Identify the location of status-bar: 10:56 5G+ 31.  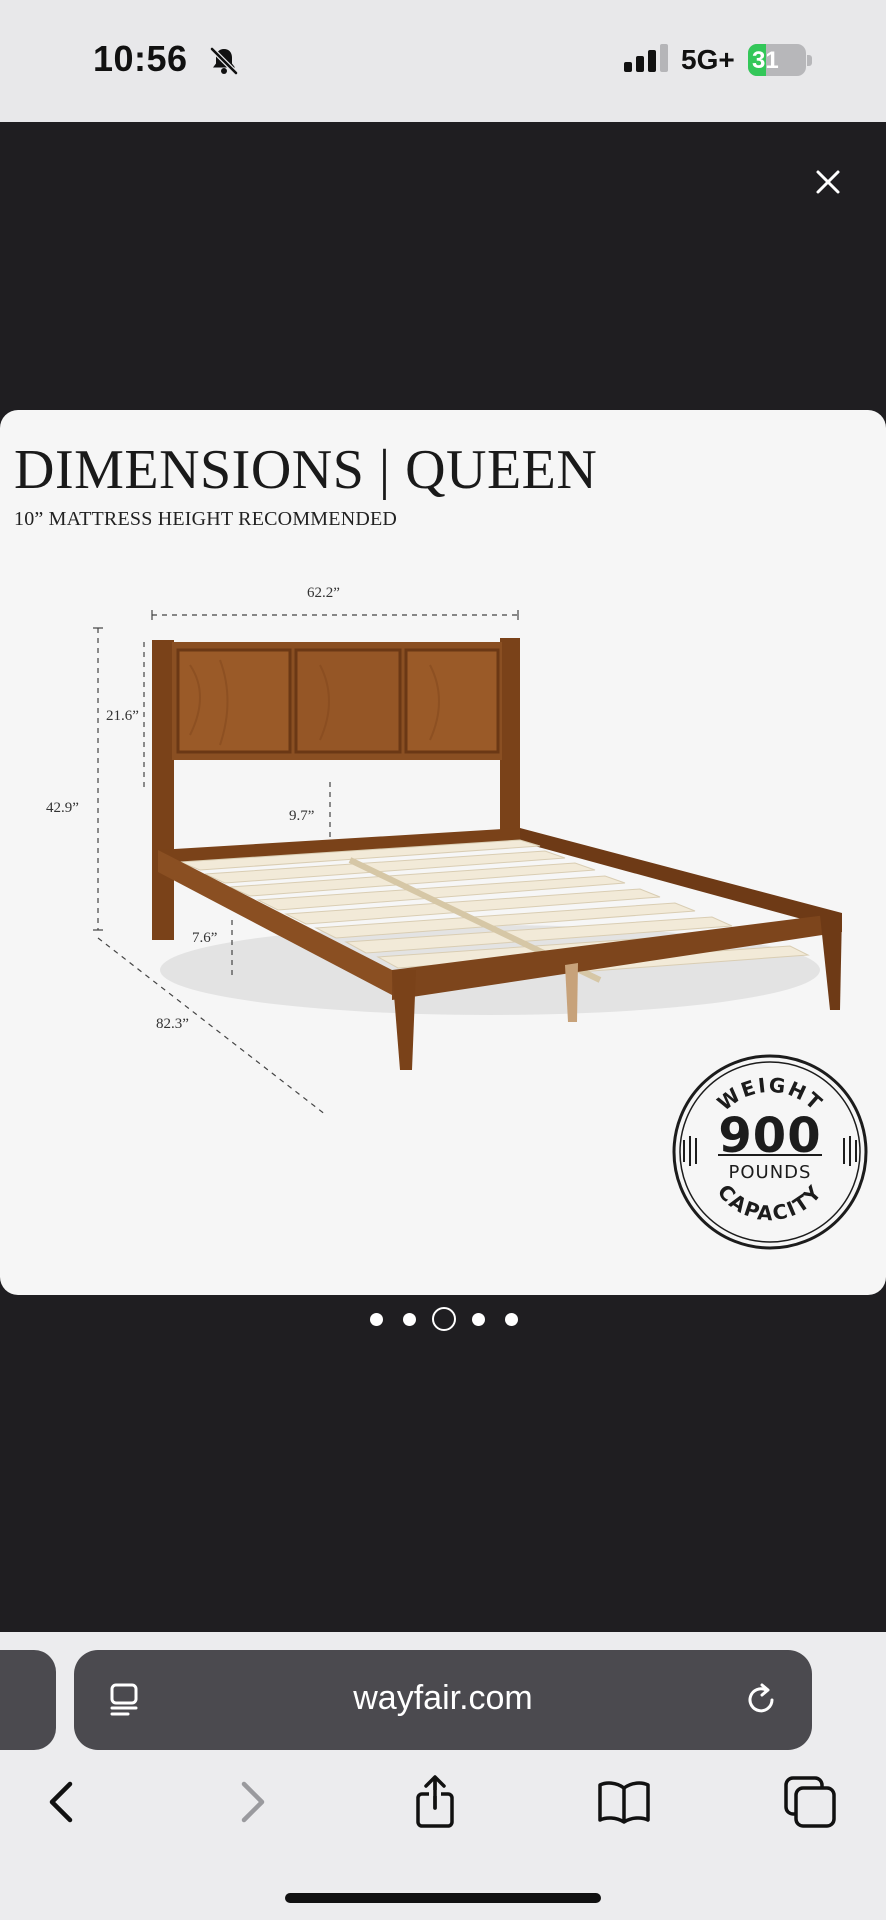
(443, 61).